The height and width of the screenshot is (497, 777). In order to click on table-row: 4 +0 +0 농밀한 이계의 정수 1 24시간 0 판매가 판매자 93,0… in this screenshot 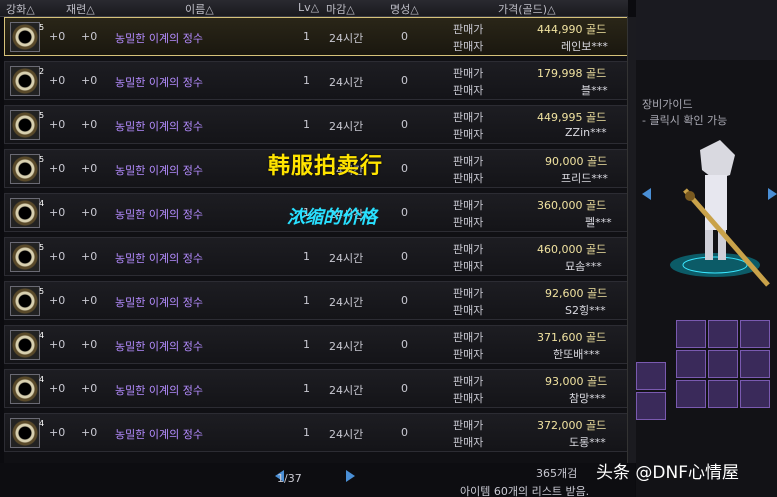, I will do `click(316, 388)`.